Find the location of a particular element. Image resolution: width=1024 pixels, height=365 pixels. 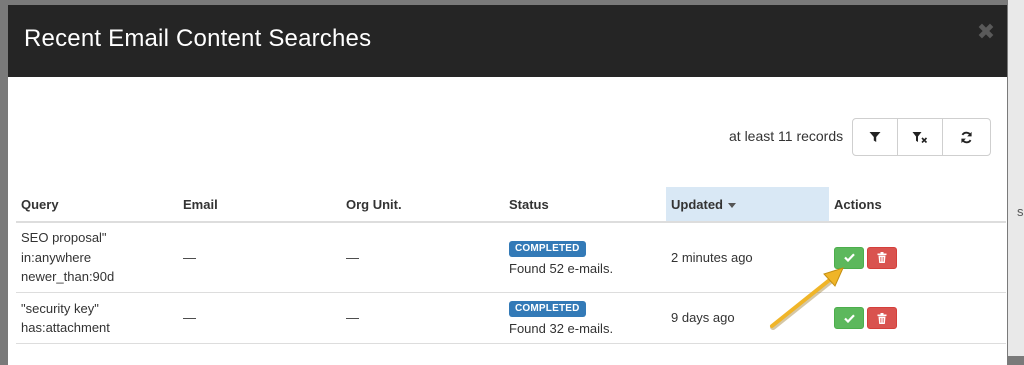

column-header-actions: Actions is located at coordinates (917, 205).